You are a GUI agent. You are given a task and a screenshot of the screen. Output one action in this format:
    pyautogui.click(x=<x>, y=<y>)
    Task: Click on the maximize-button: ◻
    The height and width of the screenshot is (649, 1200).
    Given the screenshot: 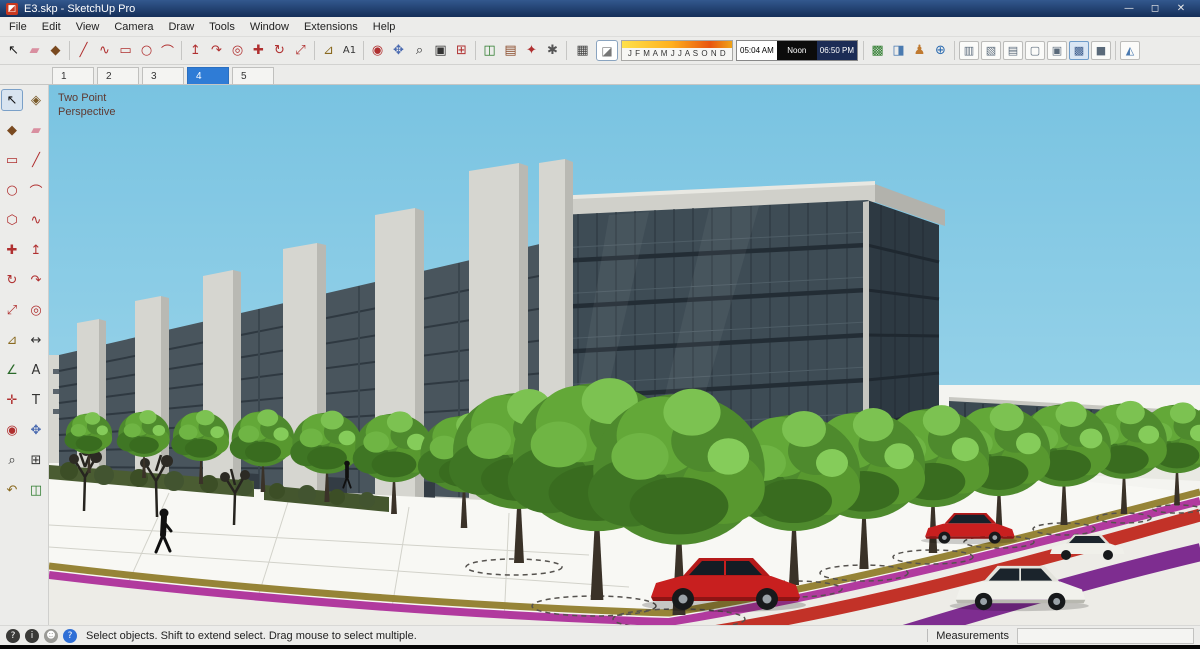 What is the action you would take?
    pyautogui.click(x=1155, y=8)
    